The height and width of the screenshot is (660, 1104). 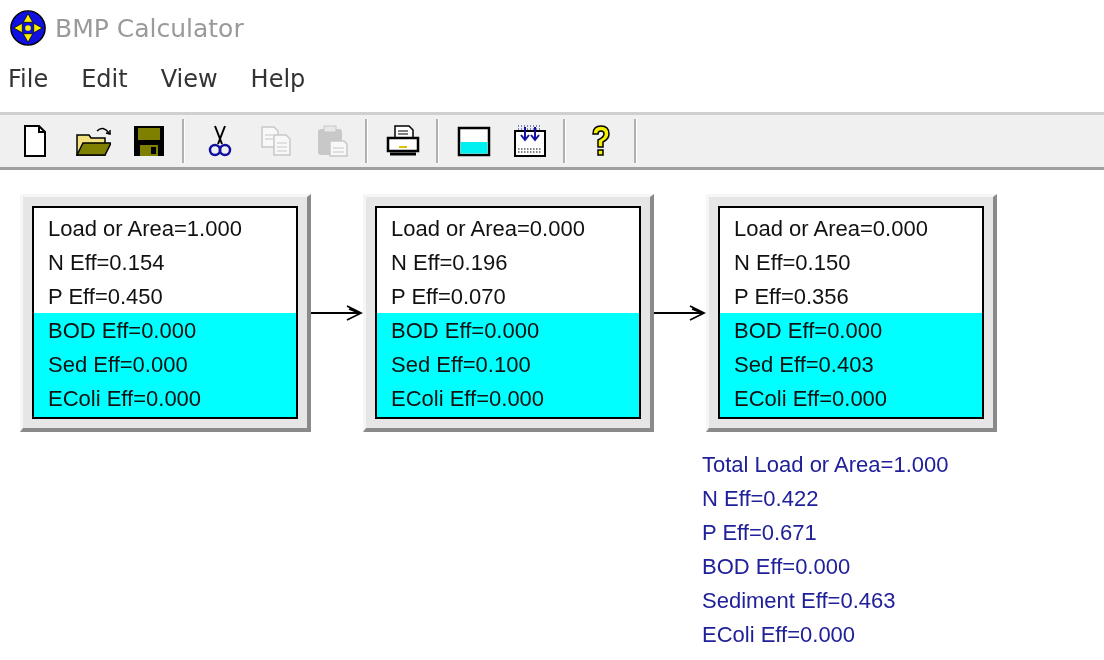 I want to click on bmp-value: P Eff=0.356, so click(x=791, y=297).